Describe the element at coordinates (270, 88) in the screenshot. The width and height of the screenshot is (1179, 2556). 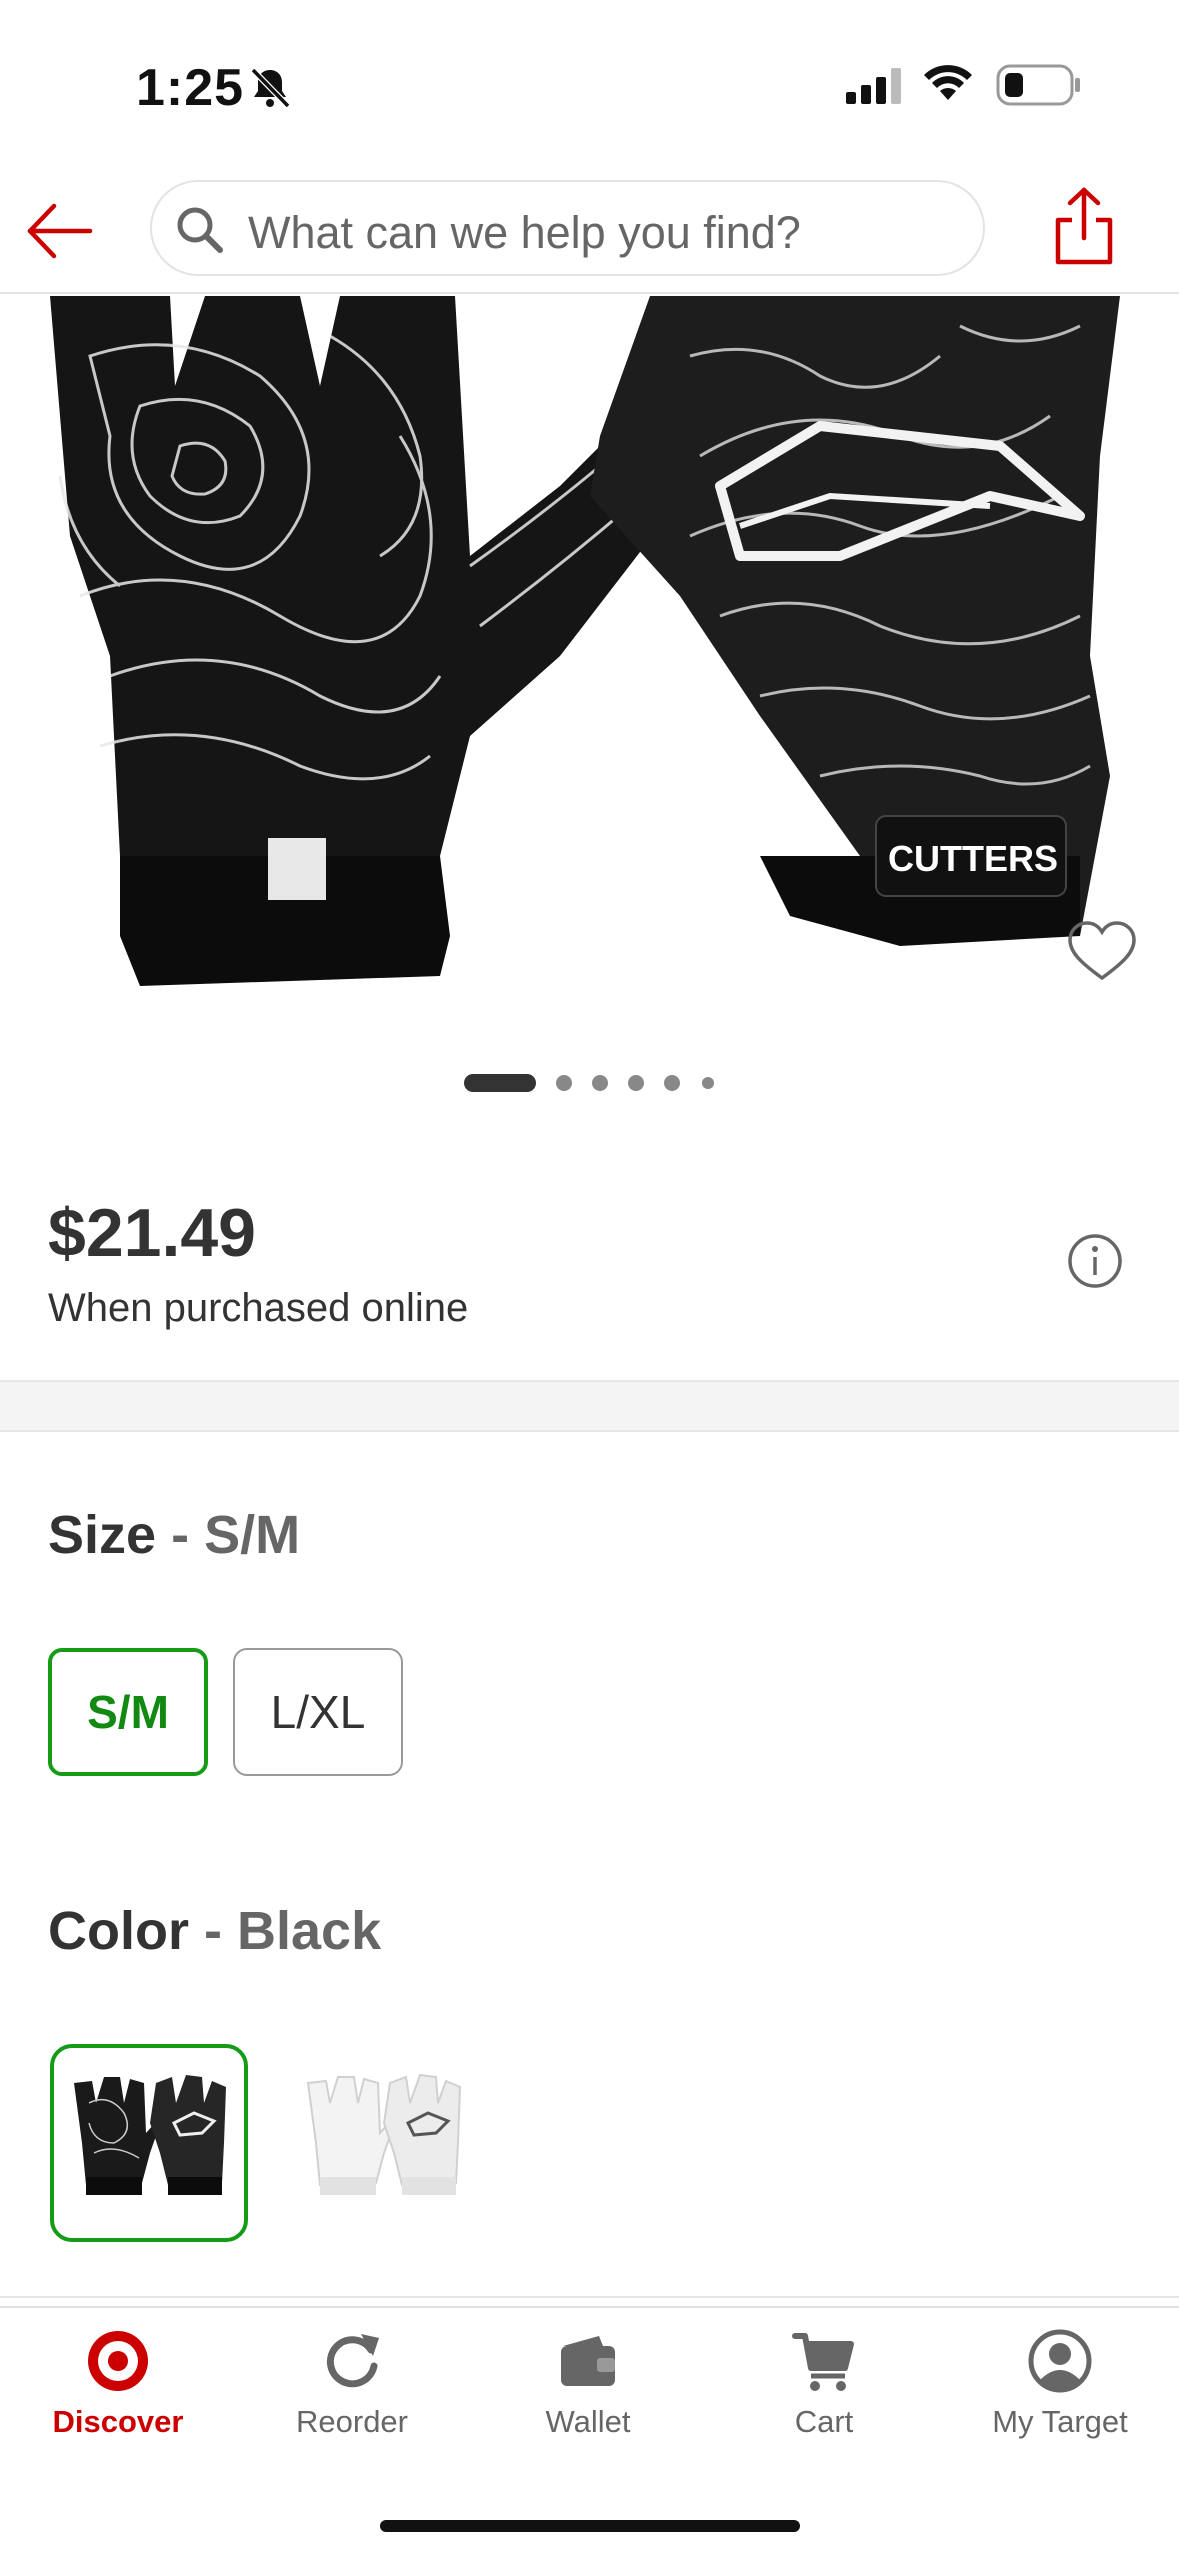
I see `bell-muted-icon` at that location.